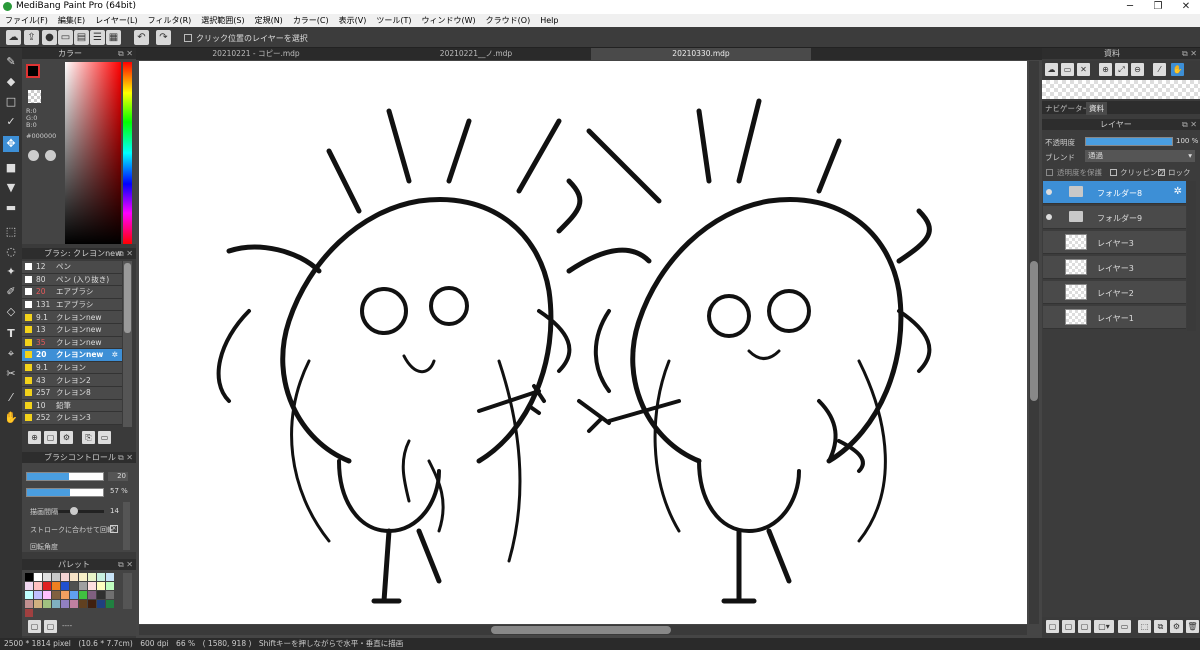  What do you see at coordinates (34, 96) in the screenshot?
I see `transparent-color-swatch` at bounding box center [34, 96].